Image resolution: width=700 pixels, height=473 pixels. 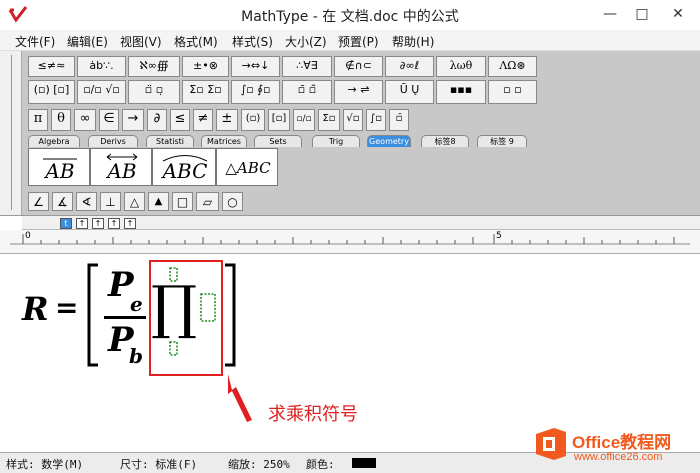 I want to click on template-fraction: ▫/▫, so click(x=304, y=120).